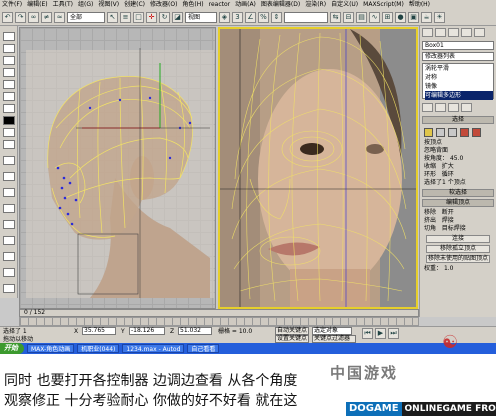 The height and width of the screenshot is (416, 496). I want to click on menu-help: 帮助(H), so click(419, 4).